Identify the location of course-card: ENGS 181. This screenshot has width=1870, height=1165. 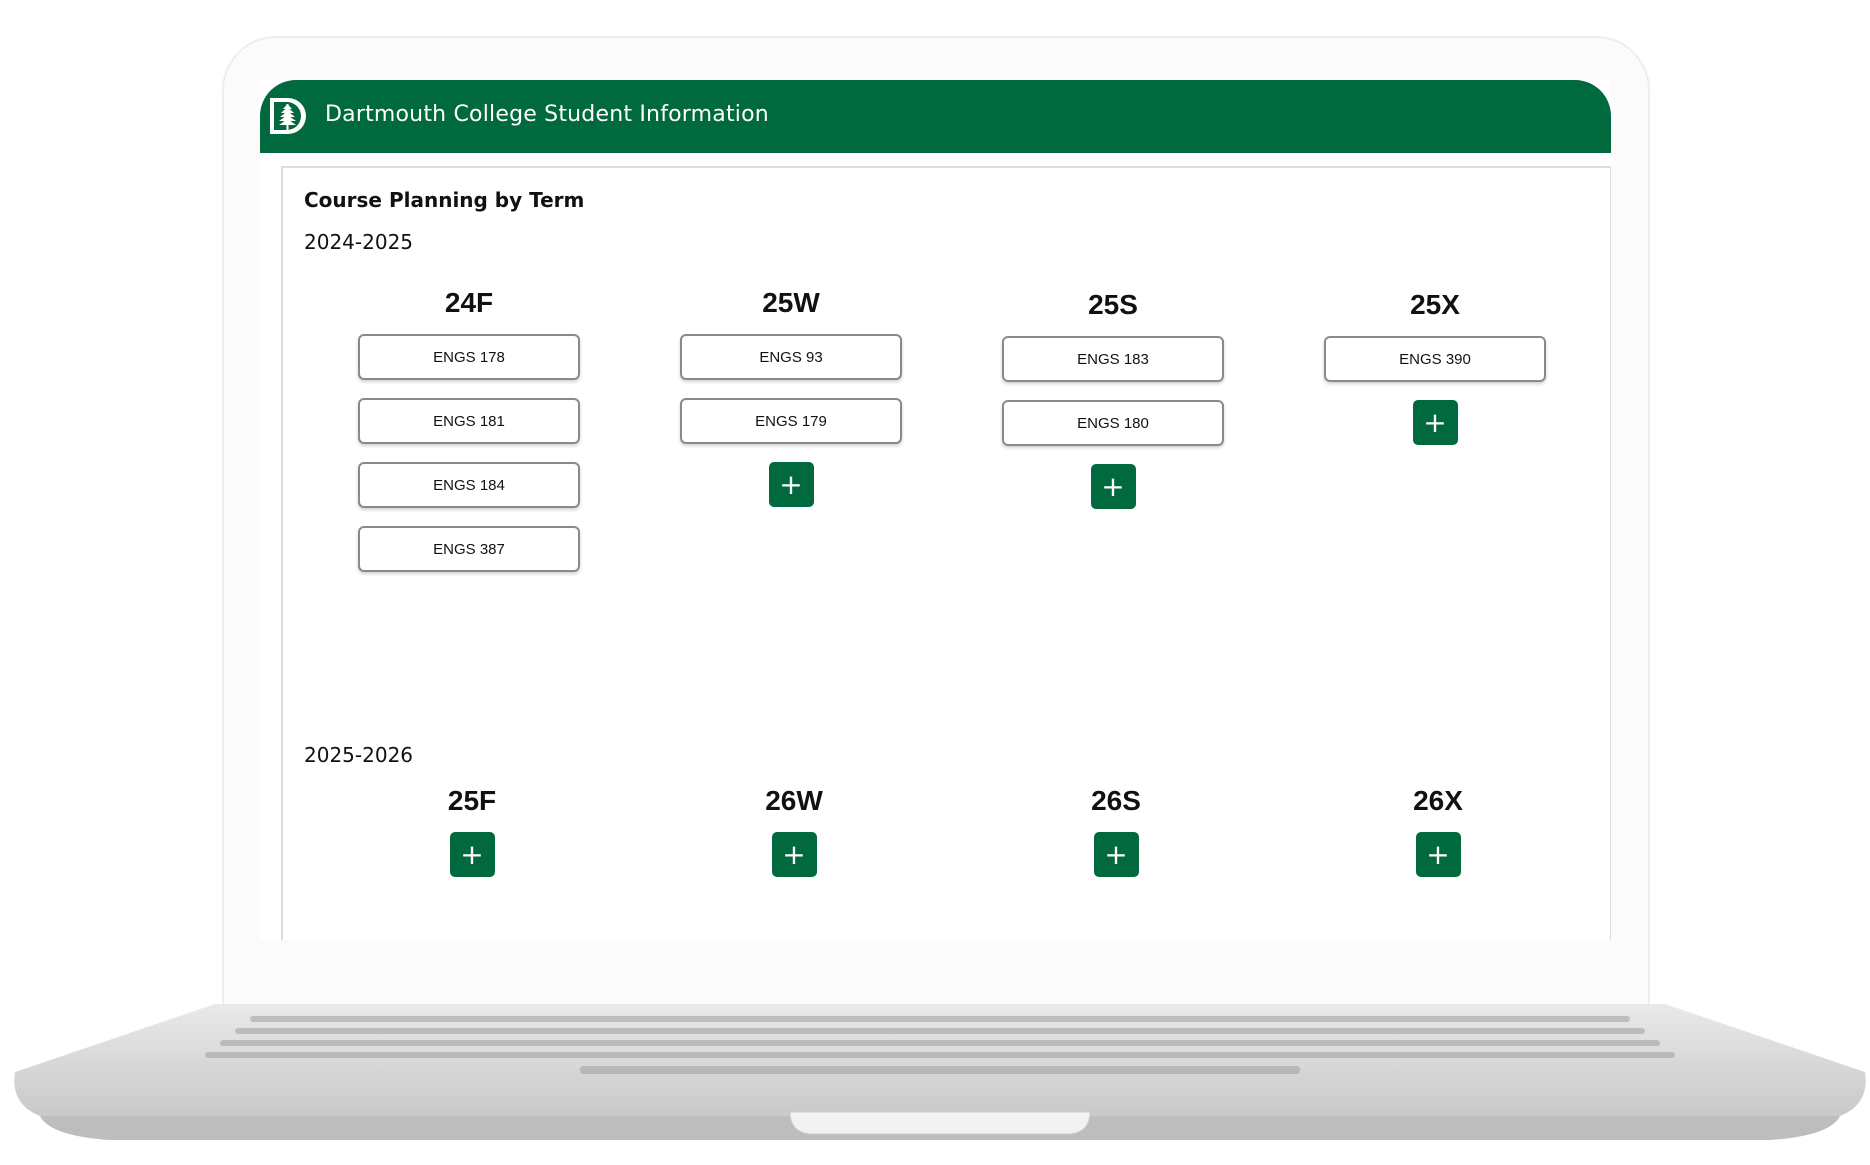
(469, 421).